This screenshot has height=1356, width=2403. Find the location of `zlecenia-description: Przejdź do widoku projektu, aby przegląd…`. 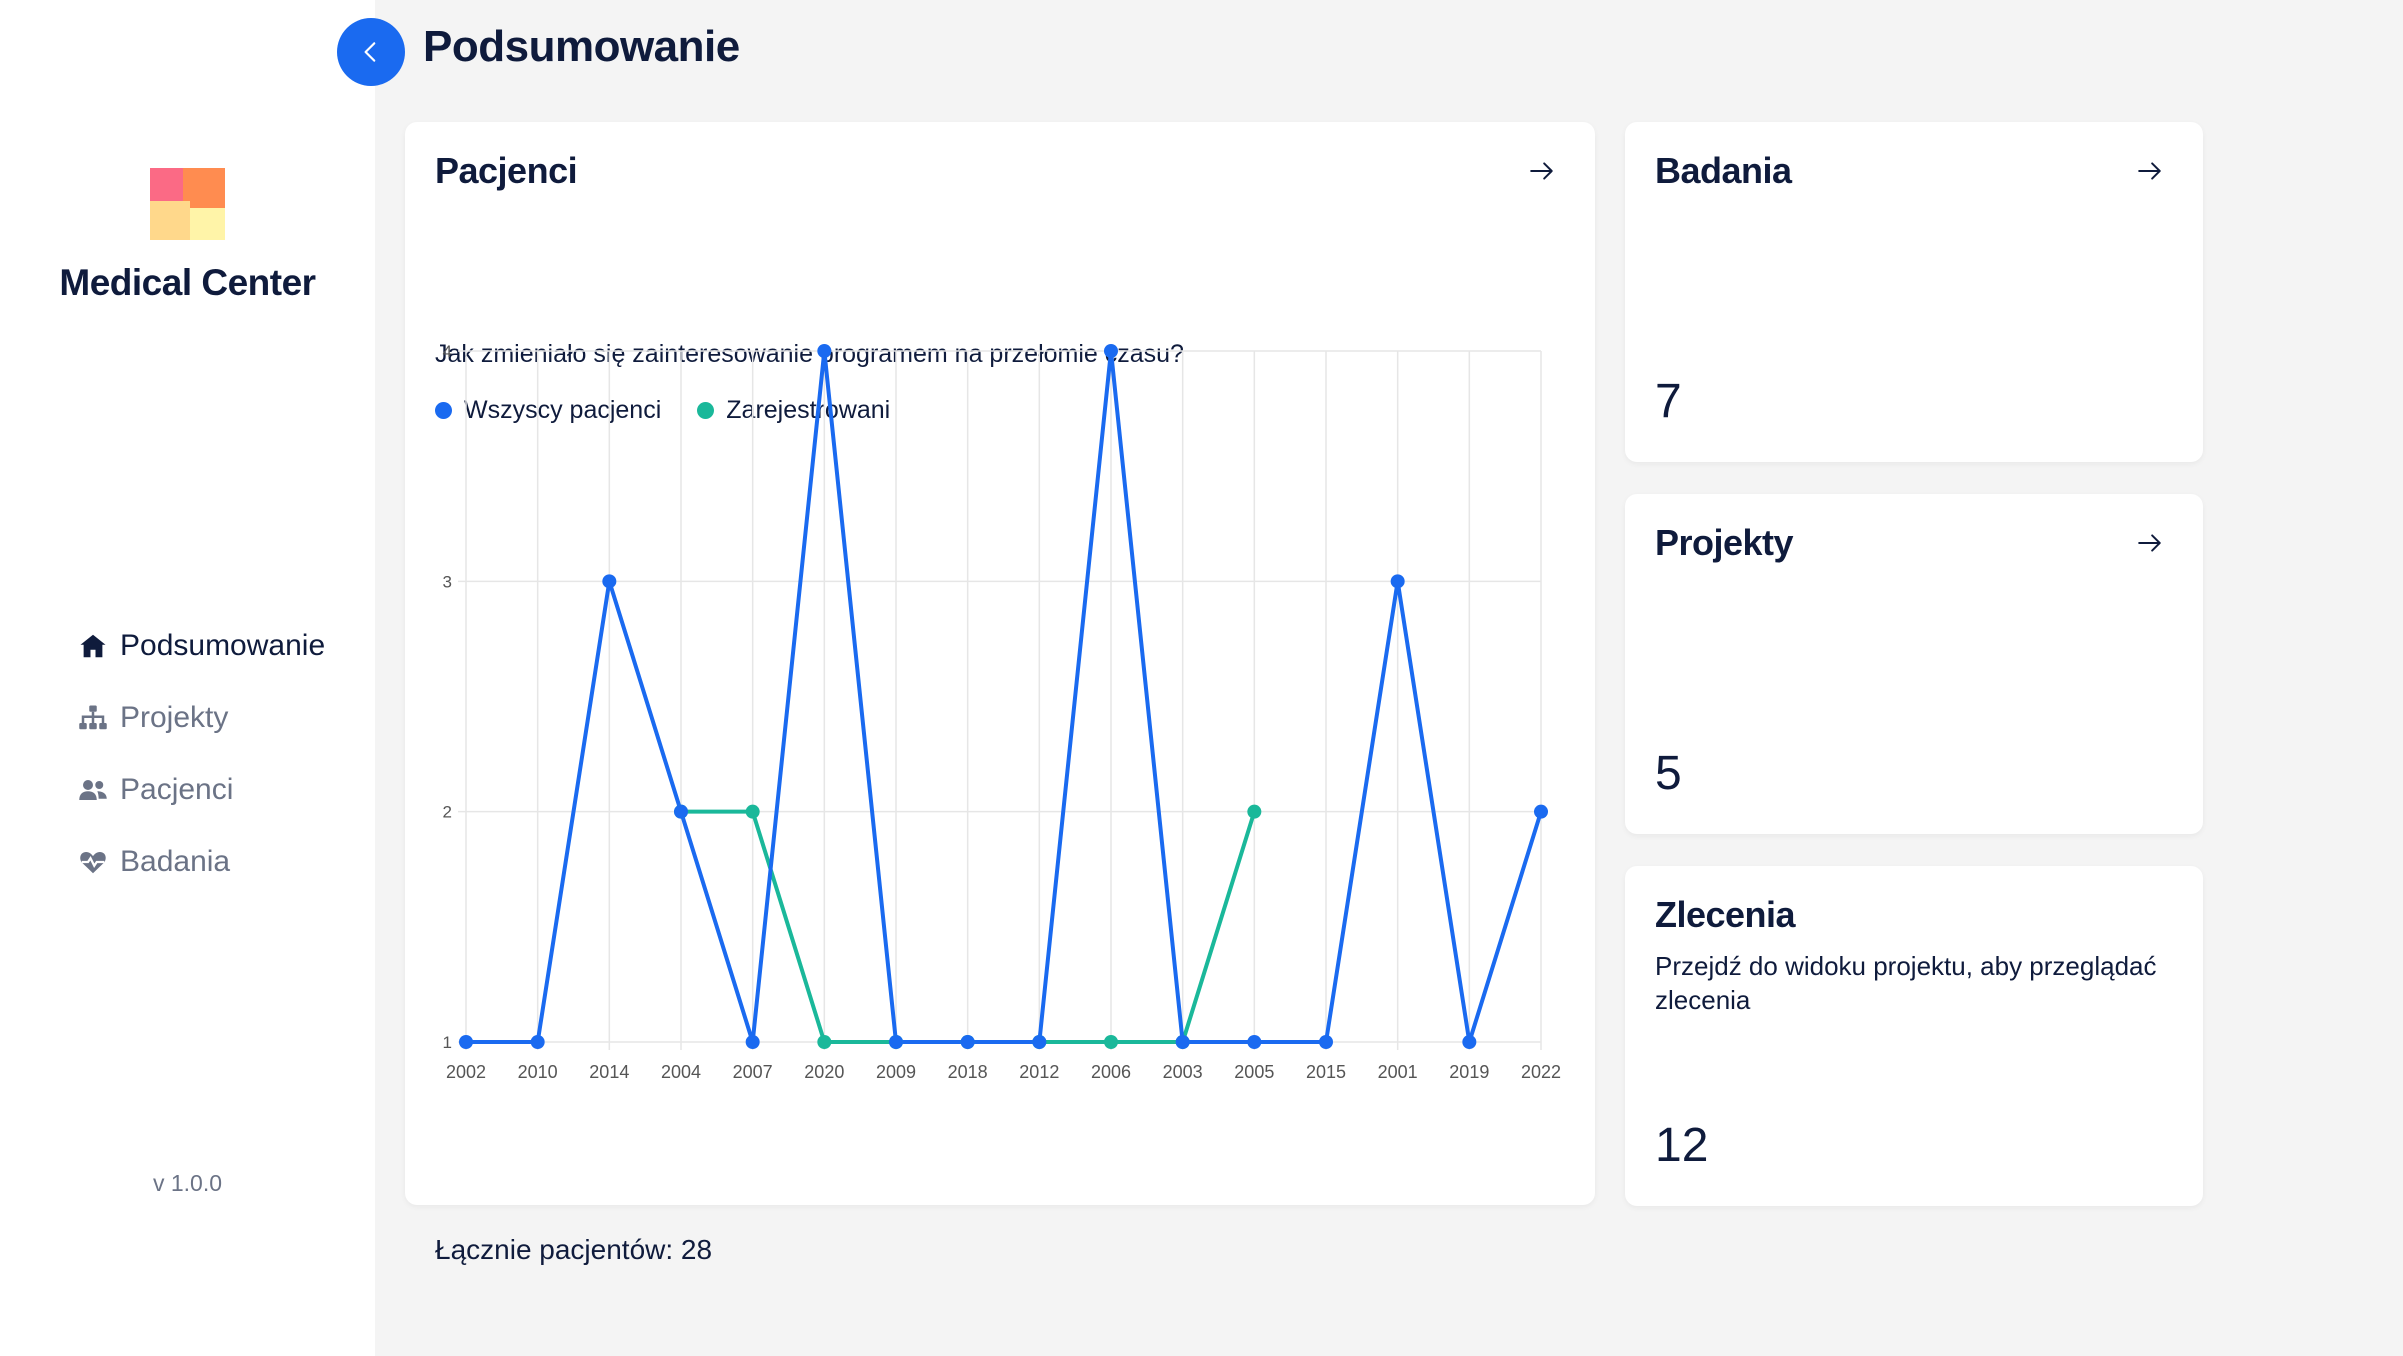

zlecenia-description: Przejdź do widoku projektu, aby przegląd… is located at coordinates (1906, 983).